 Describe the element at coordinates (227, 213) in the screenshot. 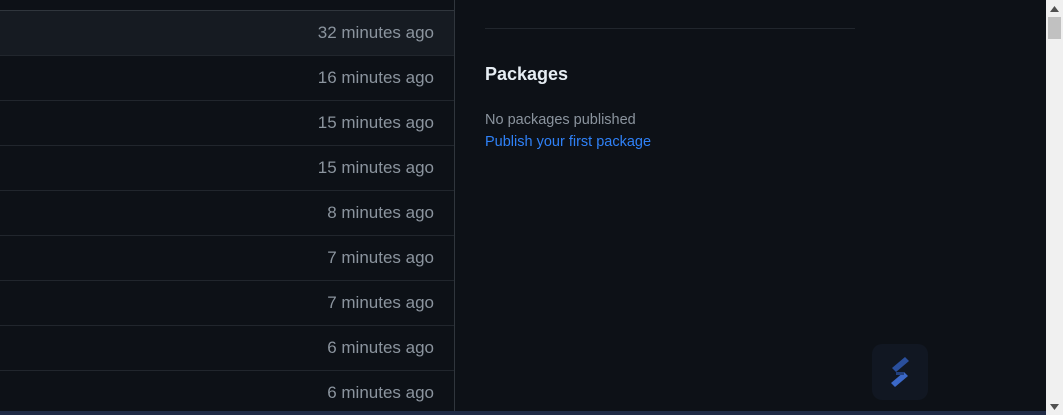

I see `file-row: 8 minutes ago` at that location.